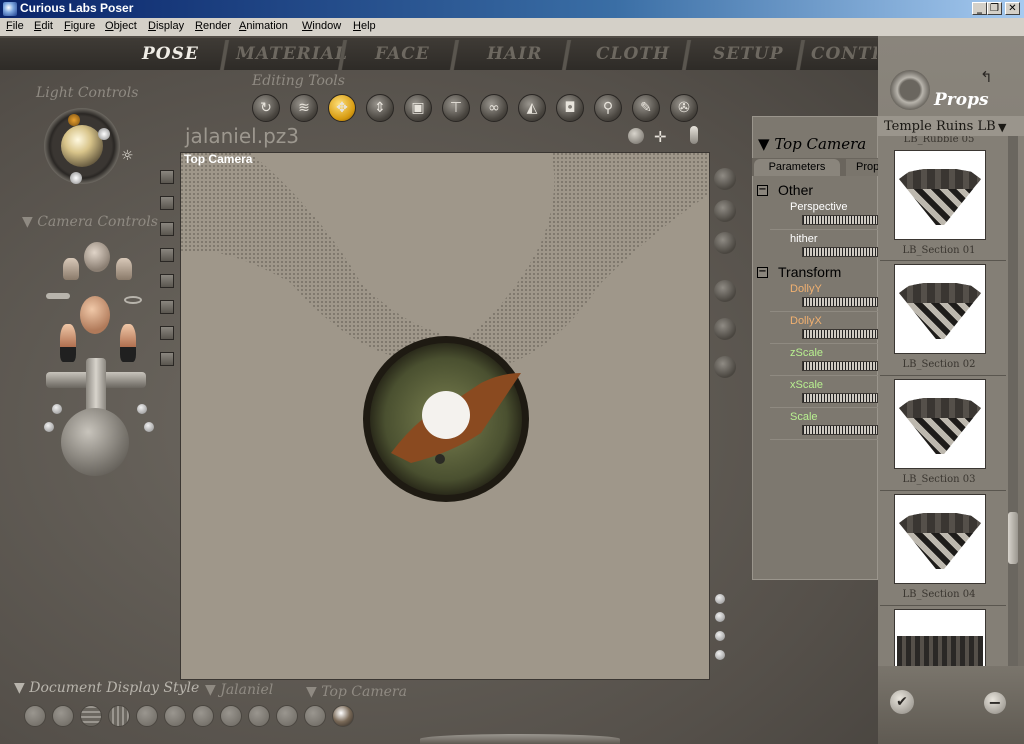 The image size is (1024, 744). What do you see at coordinates (96, 386) in the screenshot?
I see `move-y-trackball-icon` at bounding box center [96, 386].